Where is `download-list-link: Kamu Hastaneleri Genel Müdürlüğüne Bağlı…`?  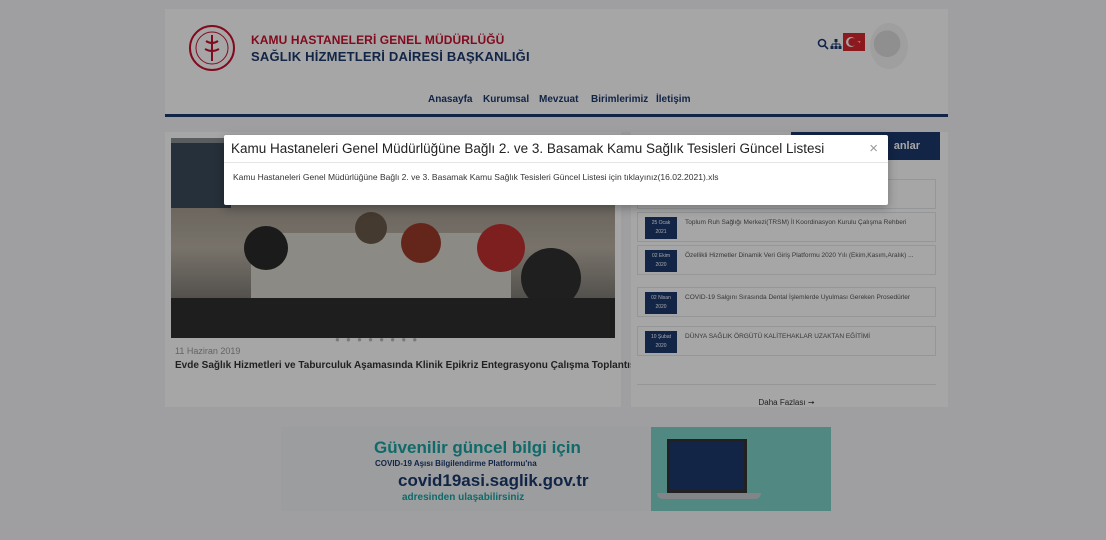
download-list-link: Kamu Hastaneleri Genel Müdürlüğüne Bağlı… is located at coordinates (476, 177).